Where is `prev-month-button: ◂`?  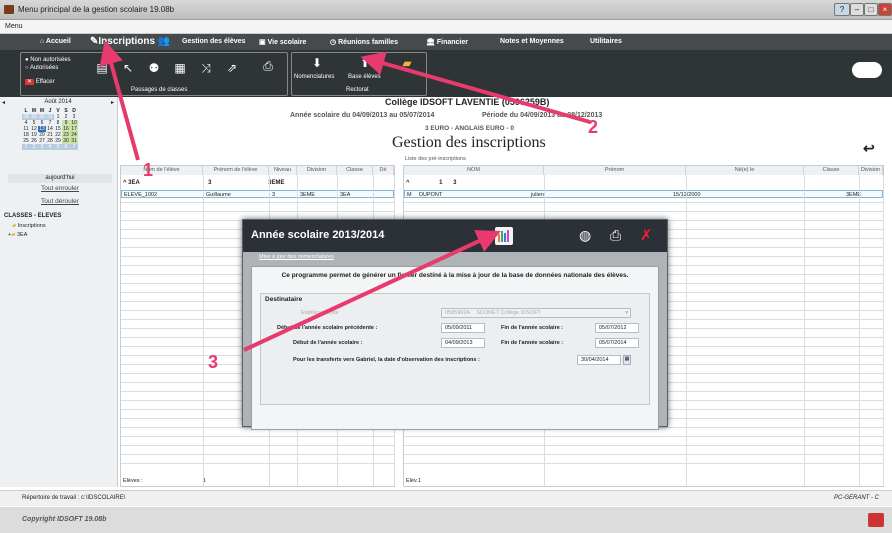 prev-month-button: ◂ is located at coordinates (3, 102).